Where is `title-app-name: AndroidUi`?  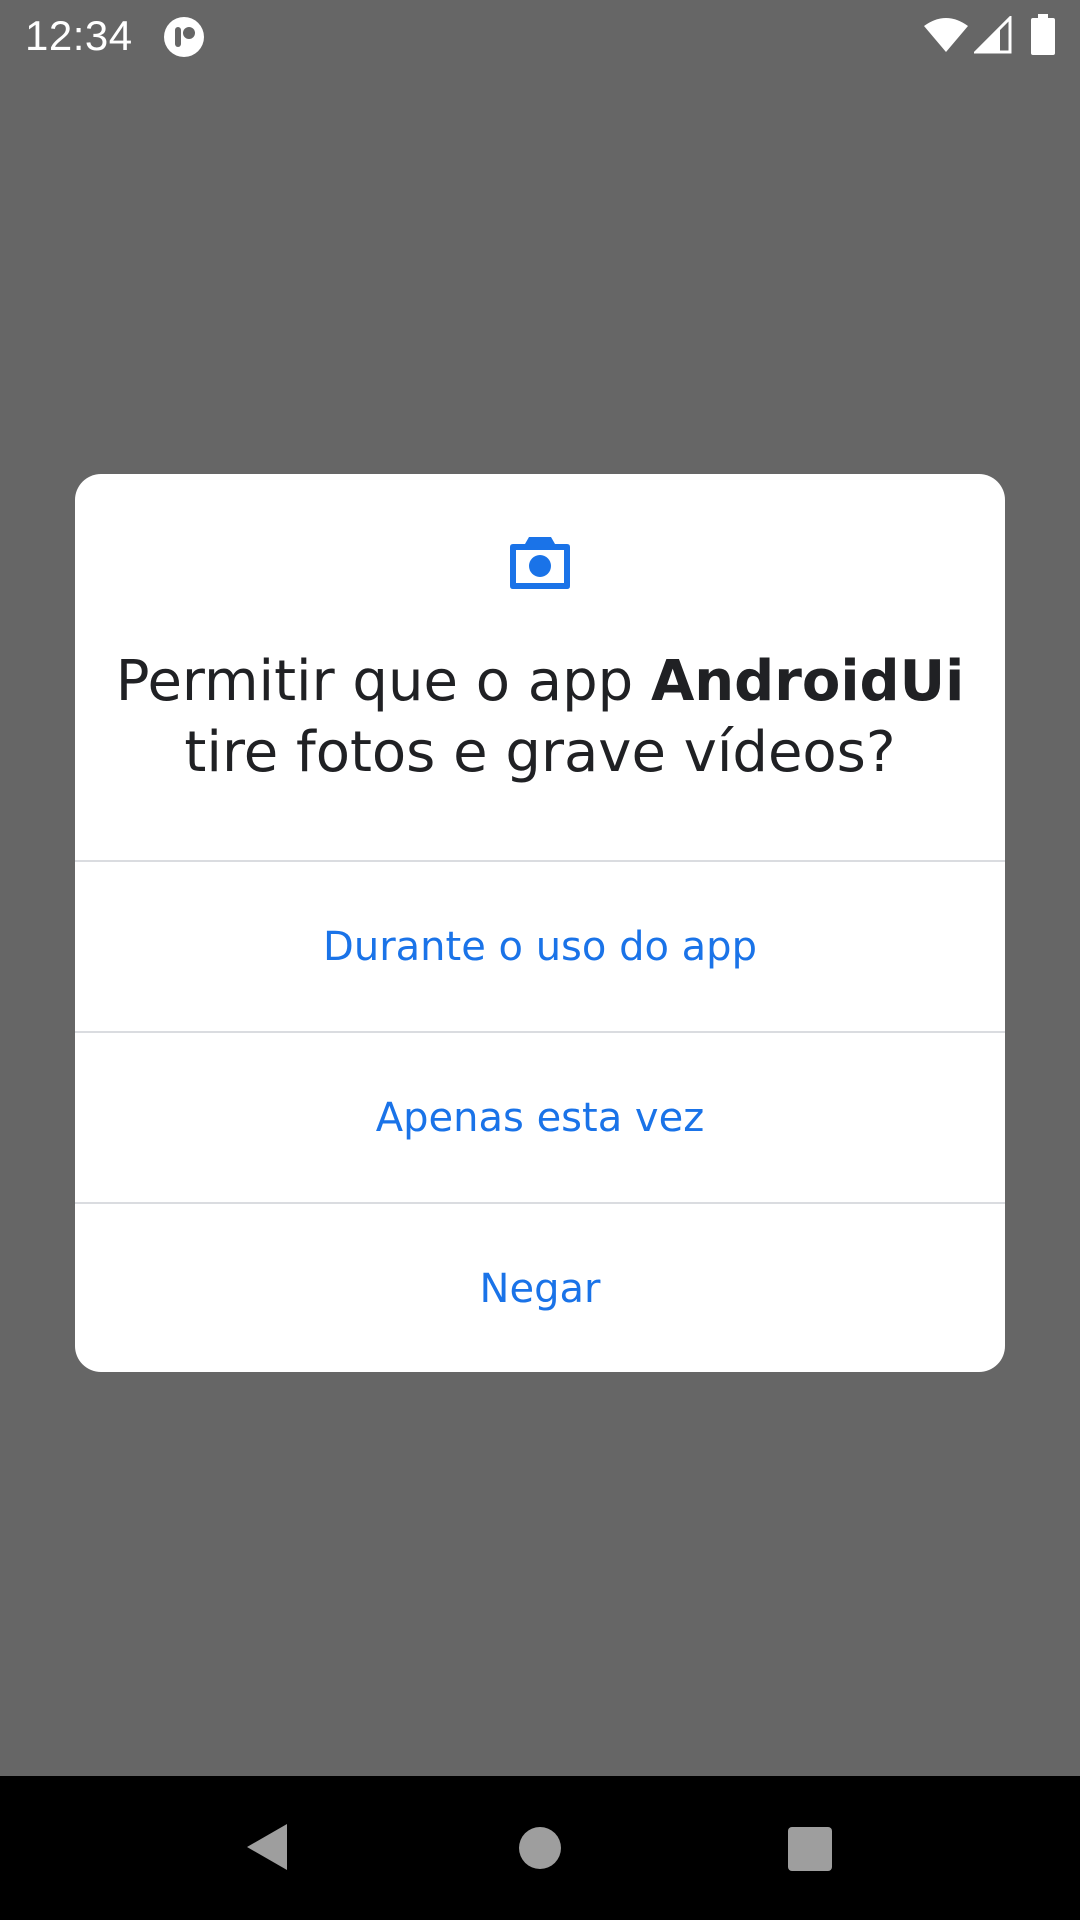 title-app-name: AndroidUi is located at coordinates (807, 681).